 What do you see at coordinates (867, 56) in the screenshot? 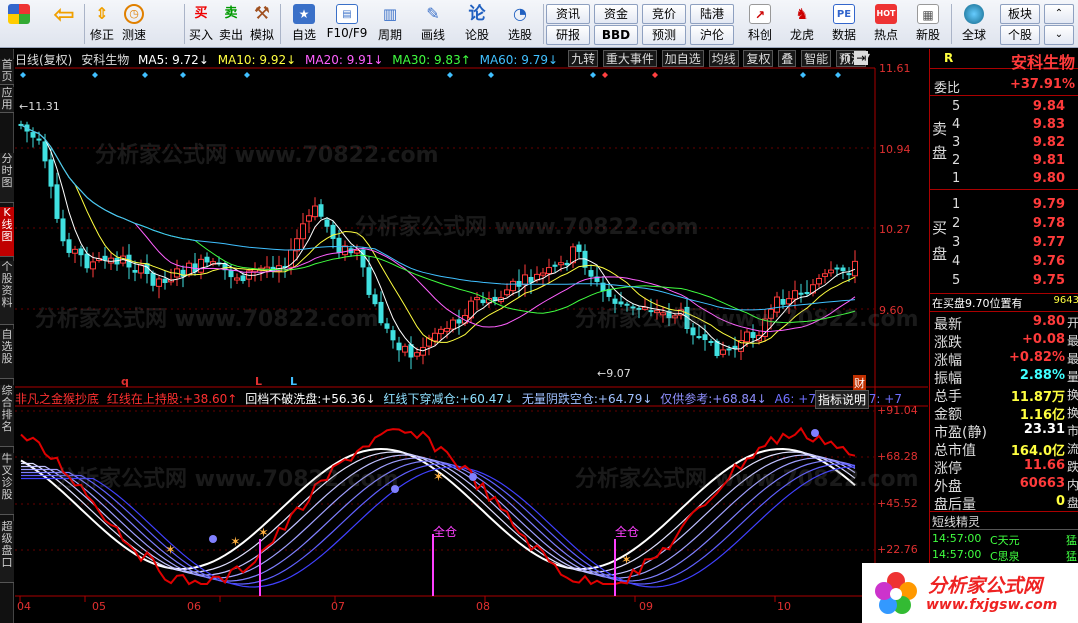
I see `dropdown-icon: ▾` at bounding box center [867, 56].